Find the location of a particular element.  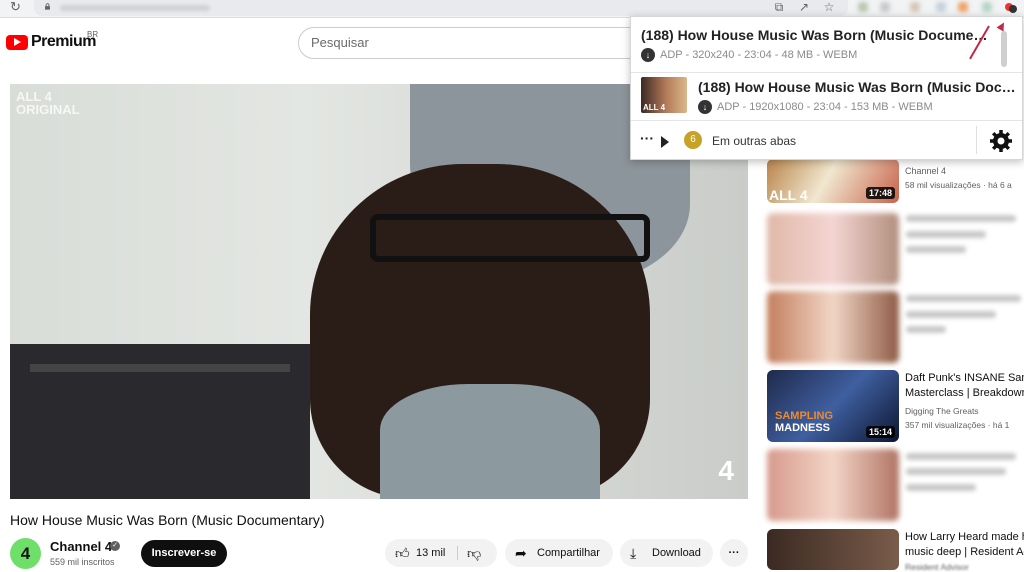

recommendation-title: How Larry Heard made h is located at coordinates (964, 537).